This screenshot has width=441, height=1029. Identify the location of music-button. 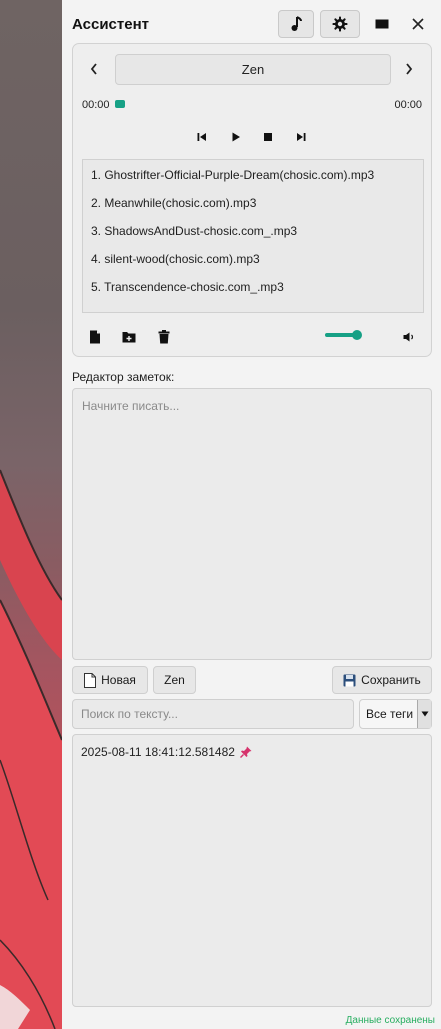
(296, 24).